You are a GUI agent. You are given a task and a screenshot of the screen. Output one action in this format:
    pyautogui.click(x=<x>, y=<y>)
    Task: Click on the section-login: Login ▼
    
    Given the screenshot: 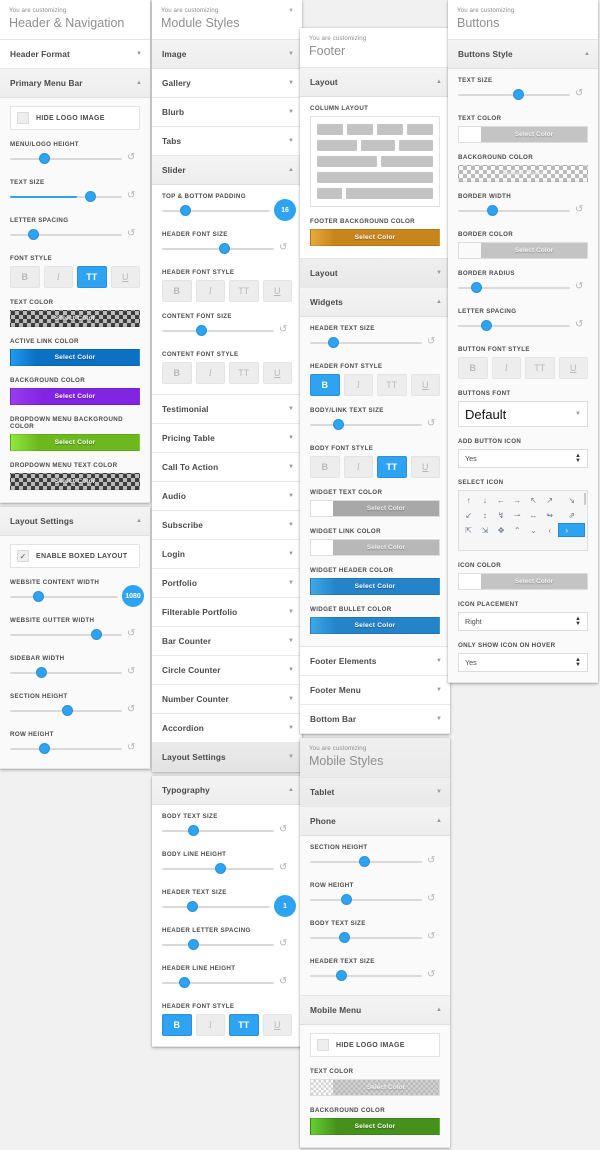 What is the action you would take?
    pyautogui.click(x=227, y=554)
    